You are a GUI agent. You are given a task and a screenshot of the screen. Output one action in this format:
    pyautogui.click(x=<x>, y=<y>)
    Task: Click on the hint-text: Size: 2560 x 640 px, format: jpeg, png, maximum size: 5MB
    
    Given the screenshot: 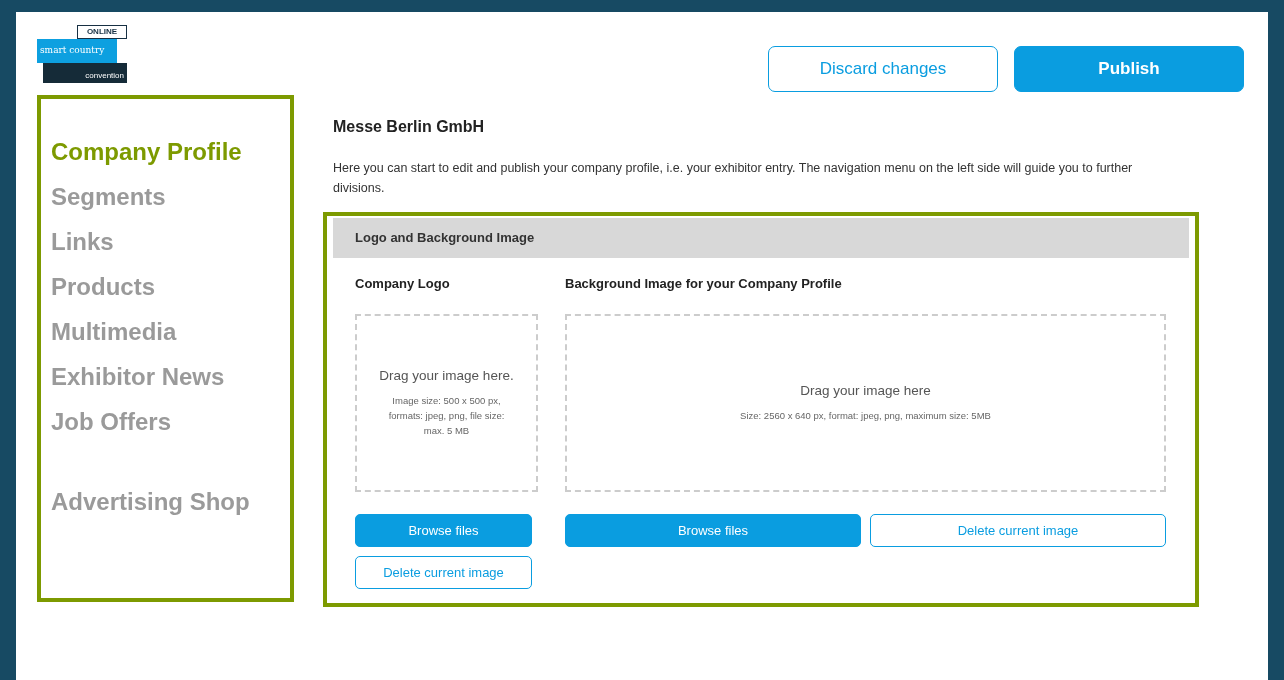 What is the action you would take?
    pyautogui.click(x=865, y=416)
    